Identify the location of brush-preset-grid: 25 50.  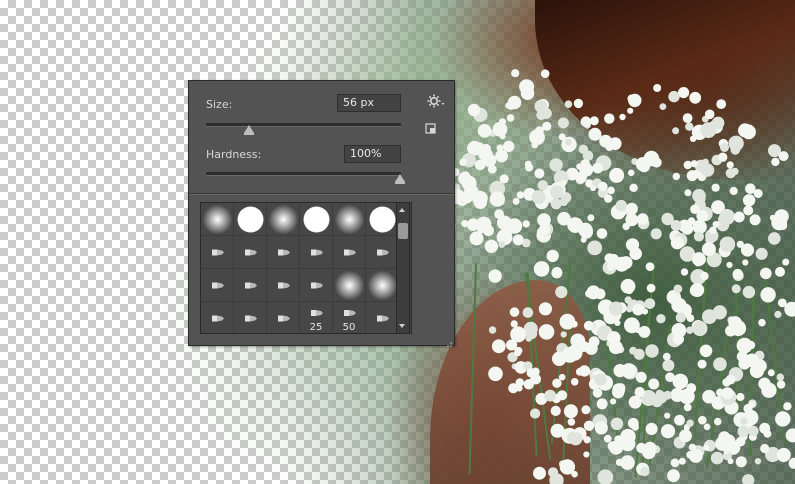
(306, 268).